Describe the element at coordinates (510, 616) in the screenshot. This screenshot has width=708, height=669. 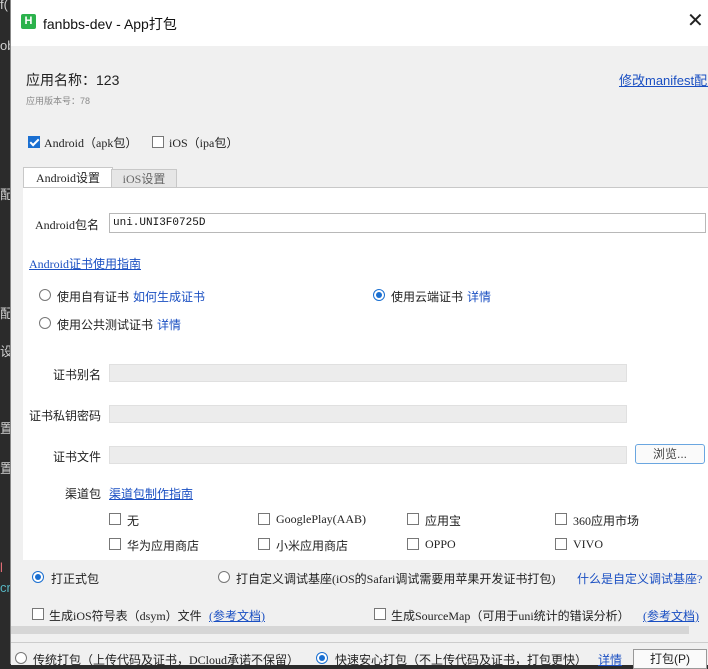
I see `sourcemap-label: 生成SourceMap（可用于uni统计的错误分析）` at that location.